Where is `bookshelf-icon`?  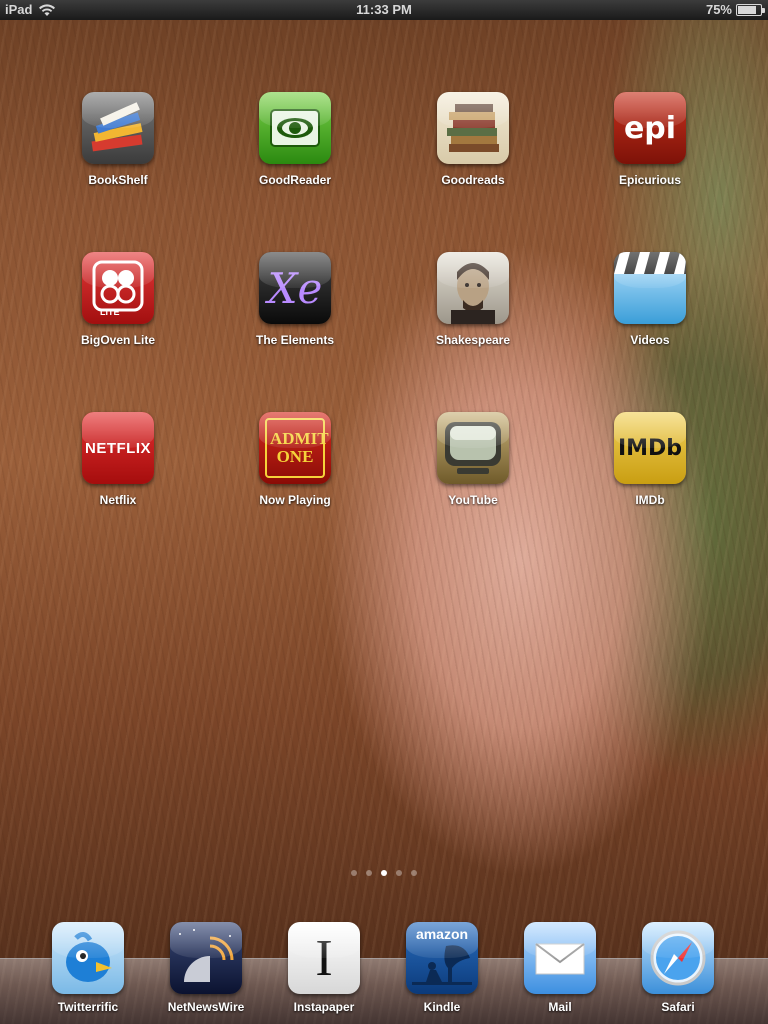
bookshelf-icon is located at coordinates (118, 128).